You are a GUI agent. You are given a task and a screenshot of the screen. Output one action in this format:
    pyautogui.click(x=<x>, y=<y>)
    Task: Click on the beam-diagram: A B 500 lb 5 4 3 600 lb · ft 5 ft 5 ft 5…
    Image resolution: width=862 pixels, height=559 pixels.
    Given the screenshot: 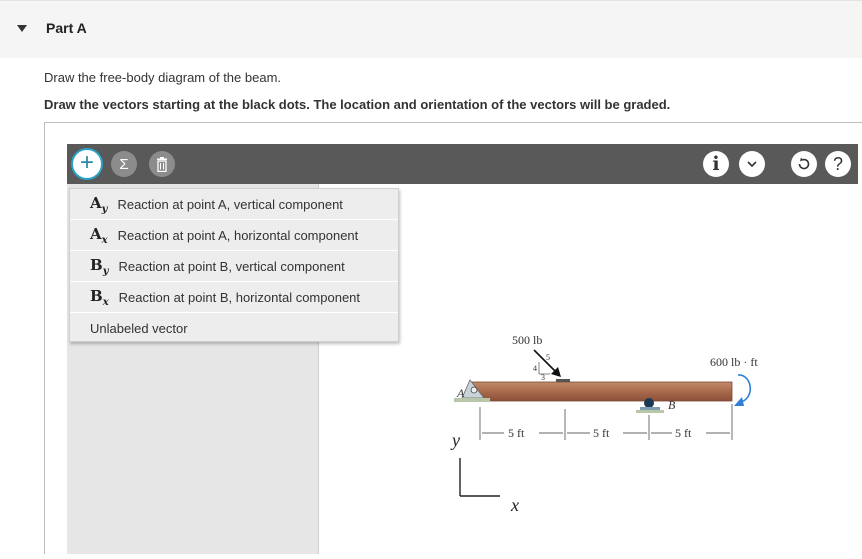 What is the action you would take?
    pyautogui.click(x=604, y=424)
    